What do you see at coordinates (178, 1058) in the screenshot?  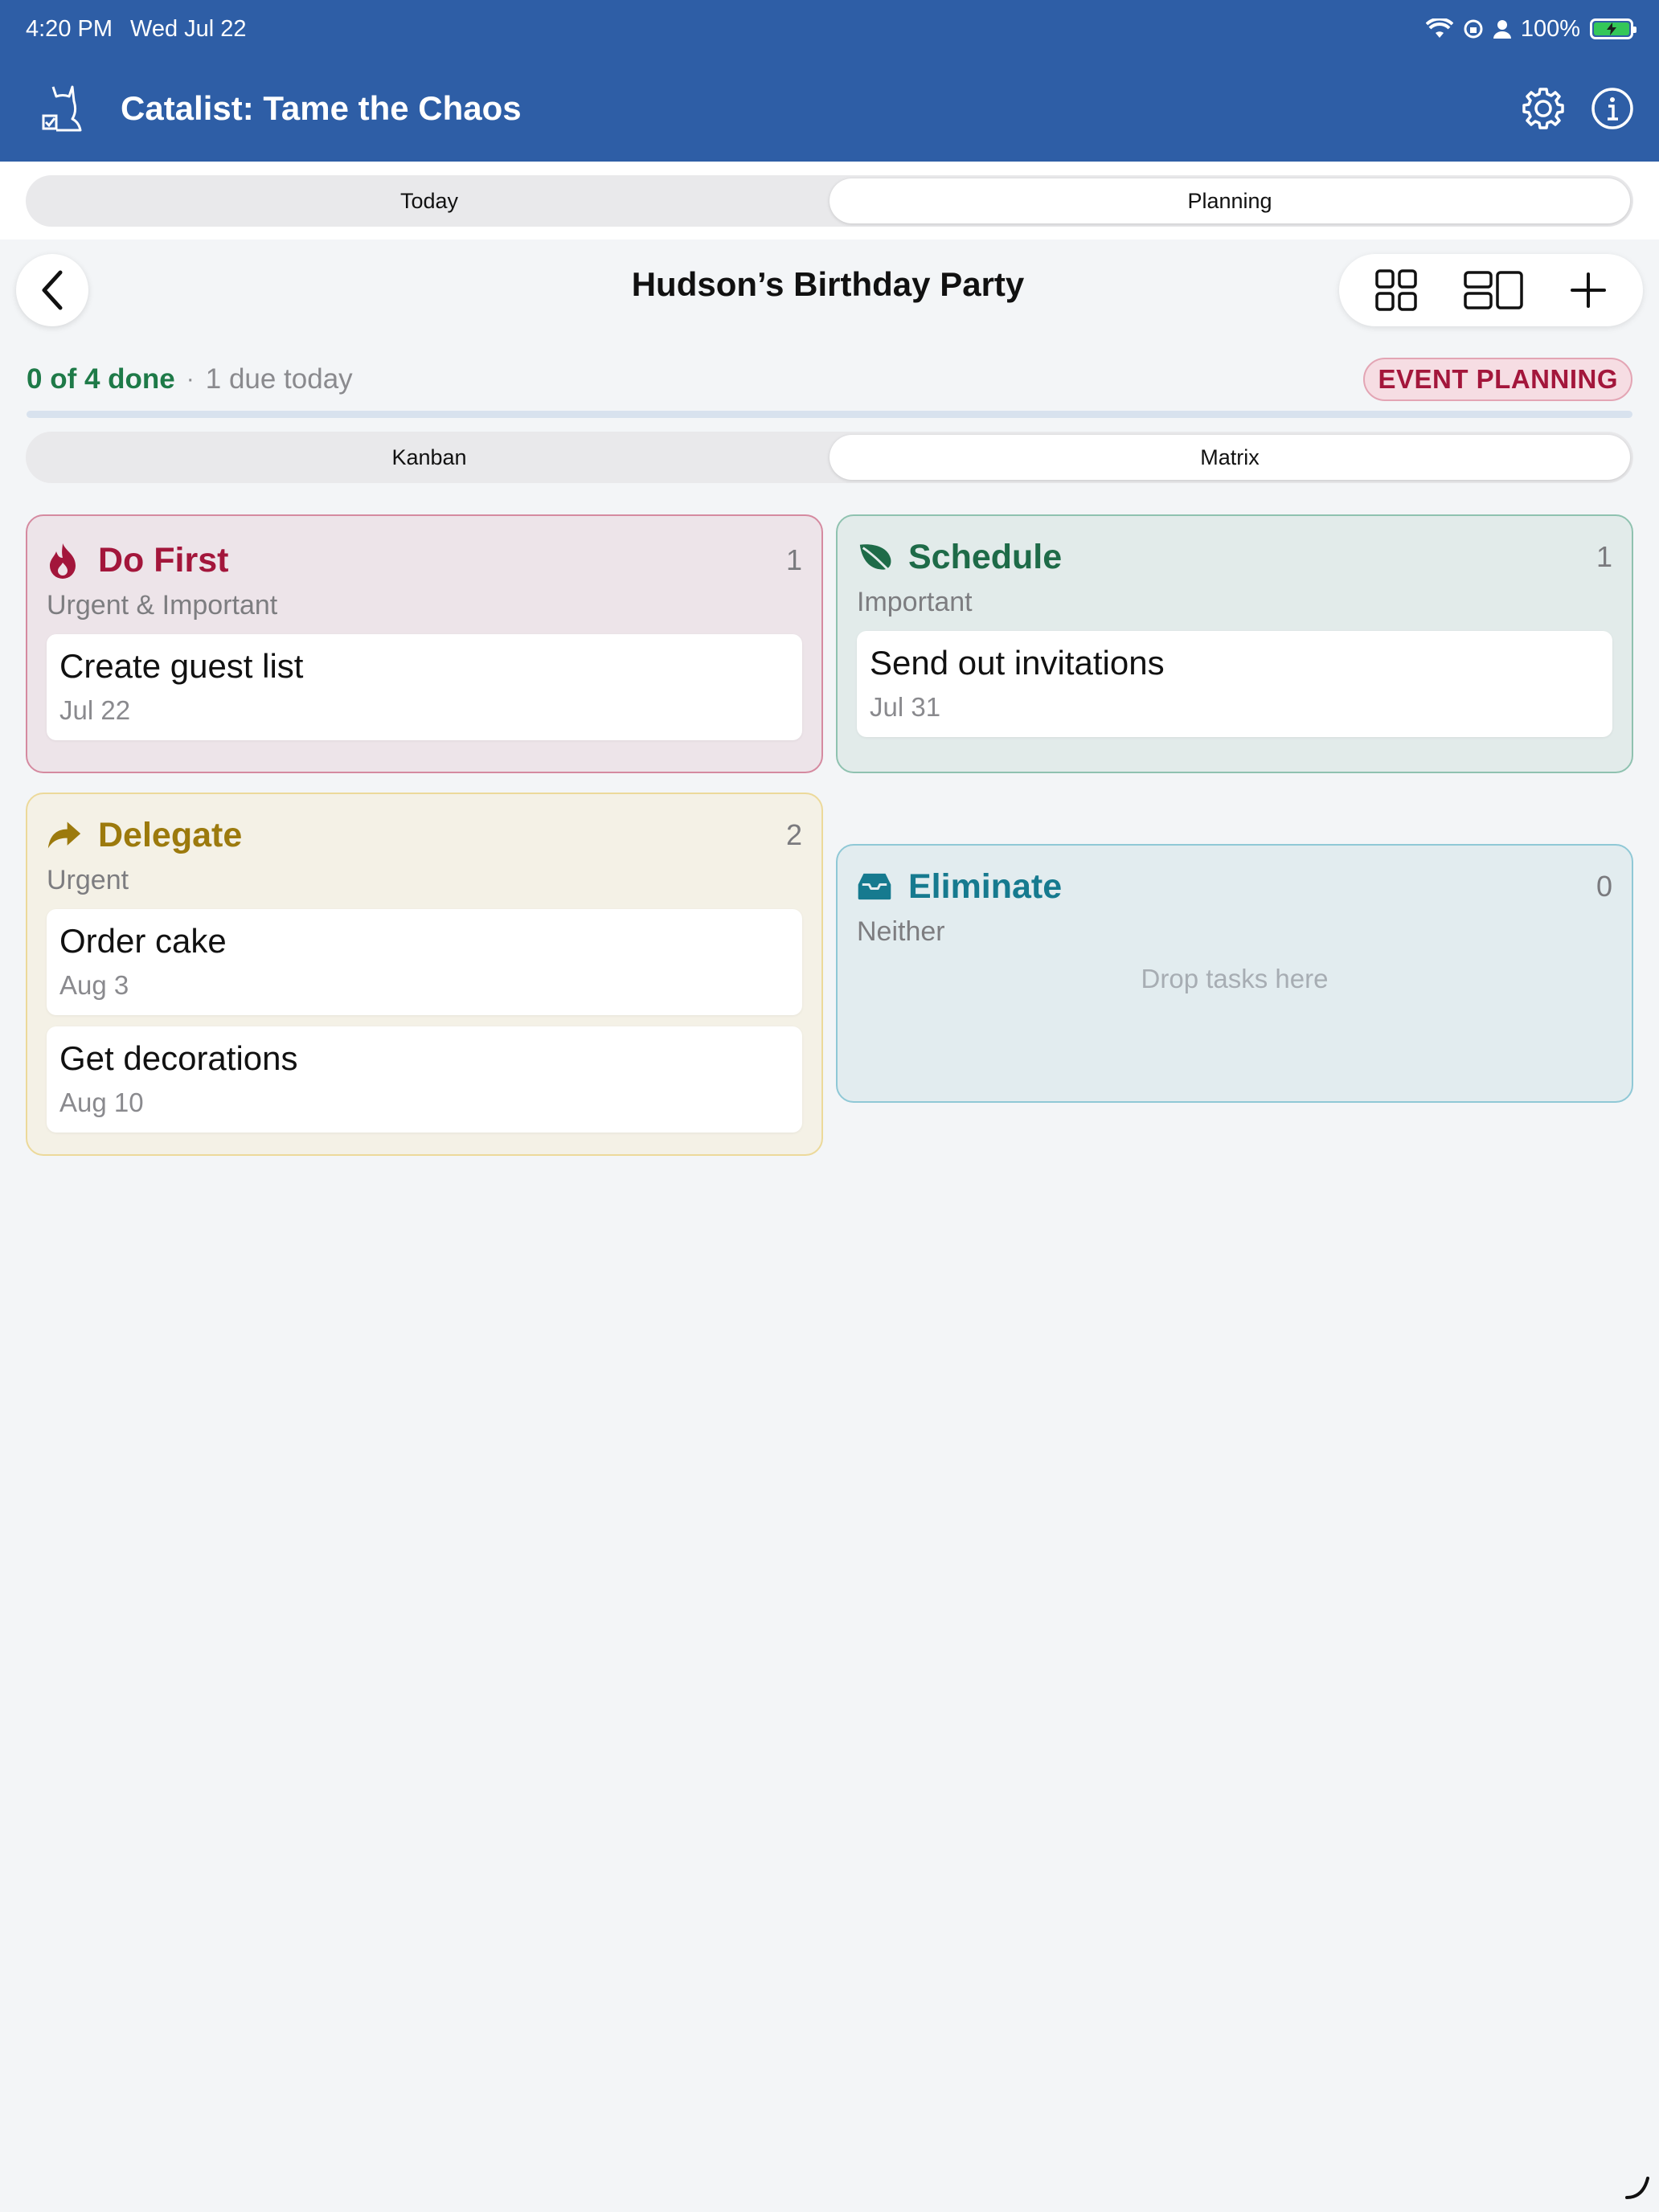 I see `task-title: Get decorations` at bounding box center [178, 1058].